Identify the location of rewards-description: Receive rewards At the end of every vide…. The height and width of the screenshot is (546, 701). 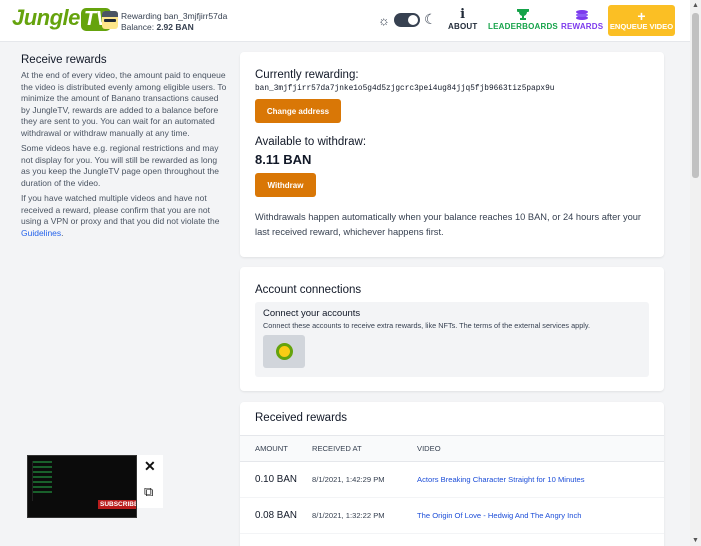
(124, 148).